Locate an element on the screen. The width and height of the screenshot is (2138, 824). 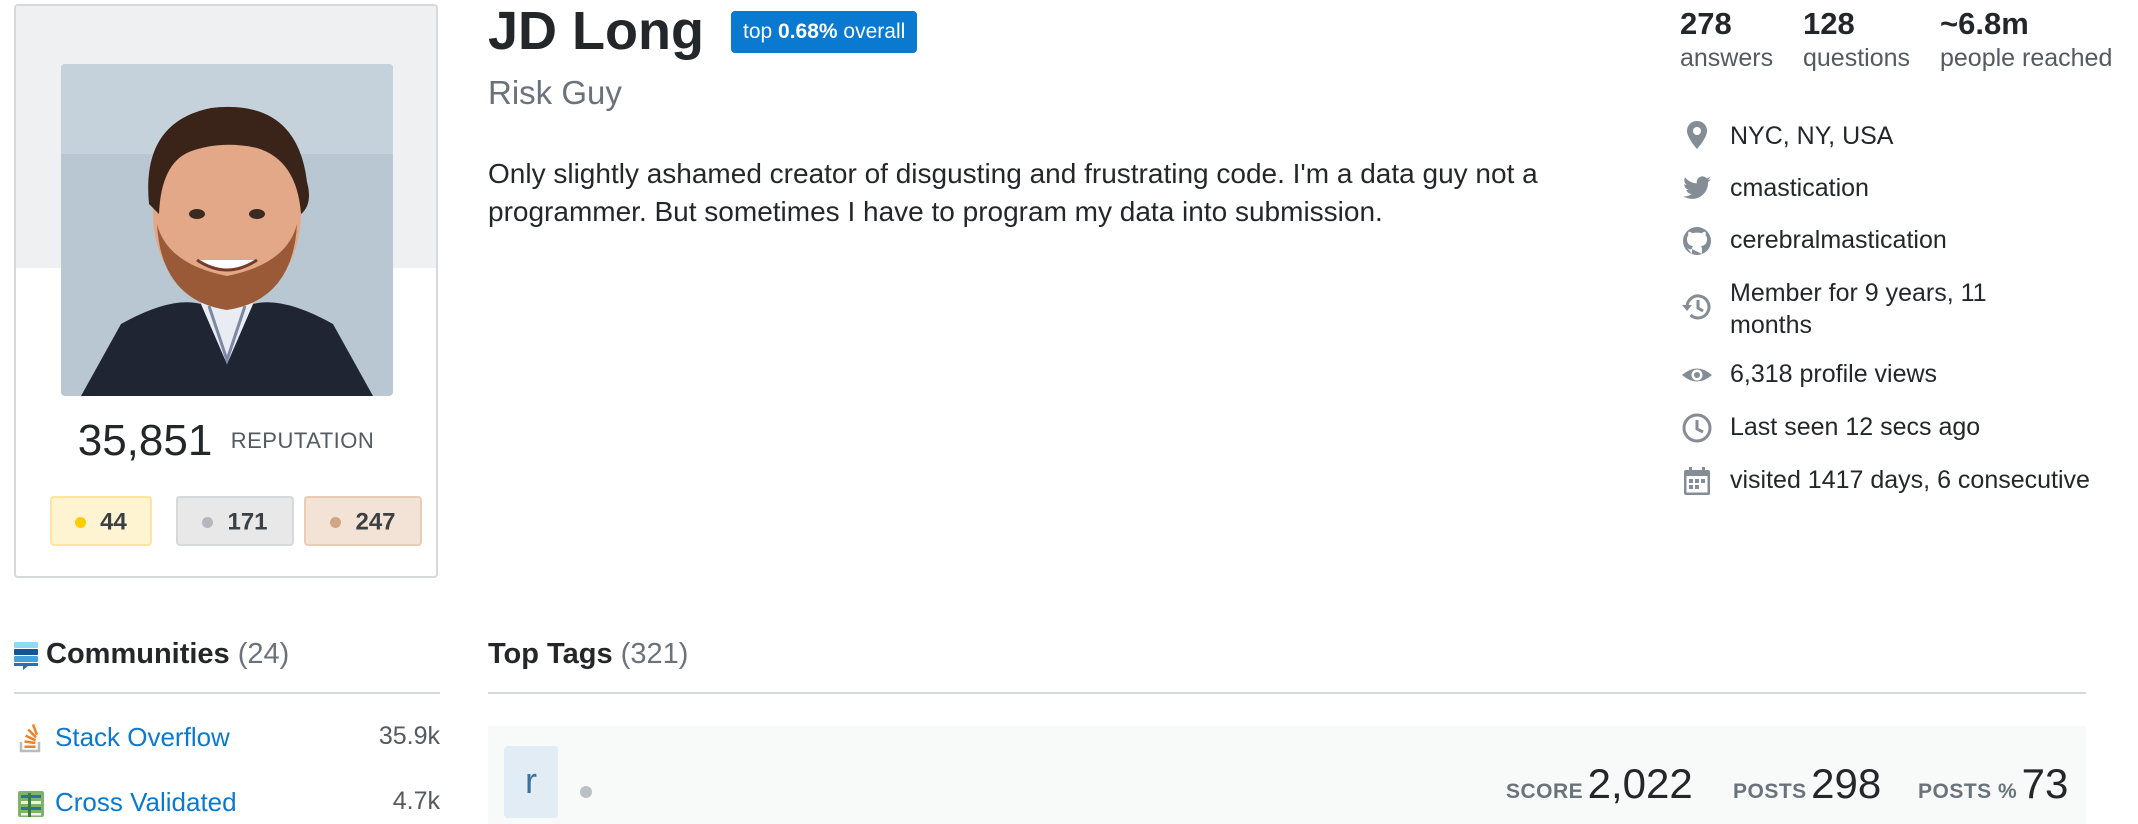
twitter-icon is located at coordinates (1697, 187).